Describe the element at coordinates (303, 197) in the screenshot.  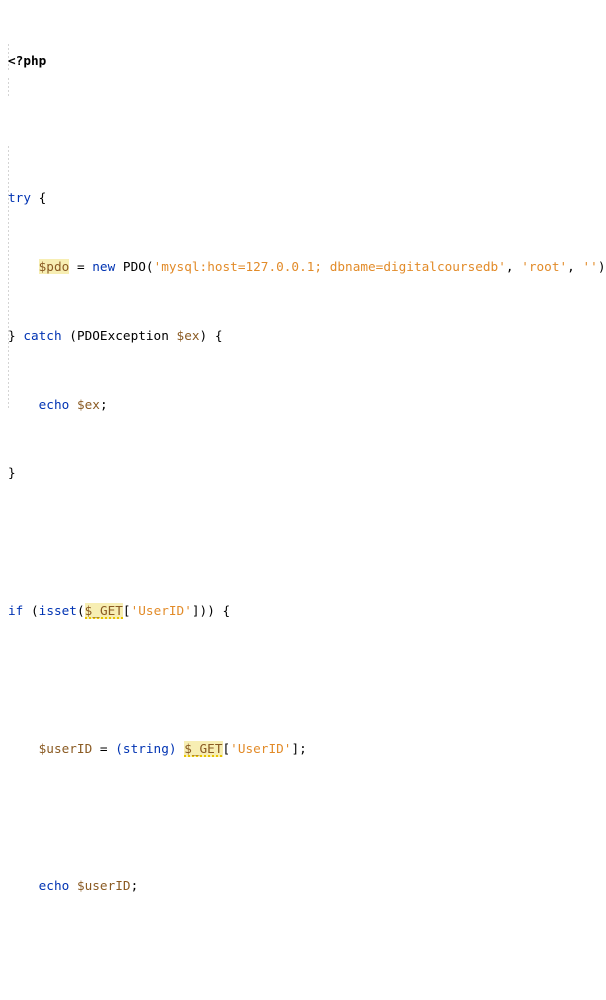
I see `code-line: try {` at that location.